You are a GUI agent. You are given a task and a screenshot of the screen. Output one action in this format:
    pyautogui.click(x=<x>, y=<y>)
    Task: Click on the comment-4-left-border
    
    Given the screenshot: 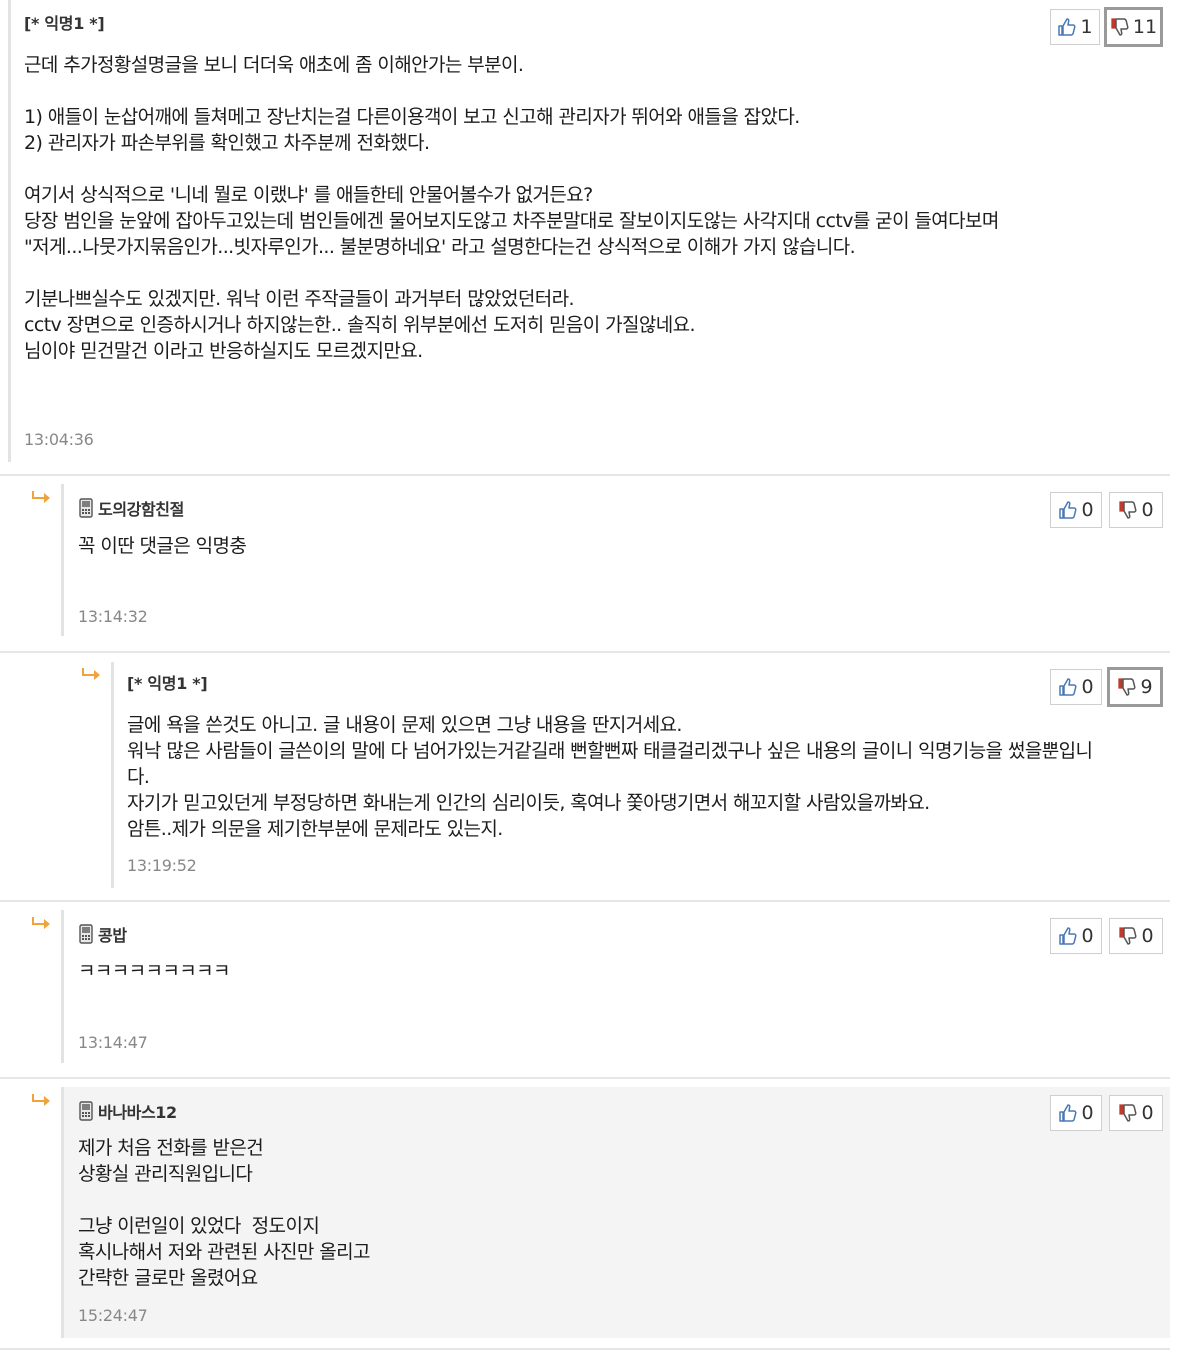 What is the action you would take?
    pyautogui.click(x=62, y=986)
    